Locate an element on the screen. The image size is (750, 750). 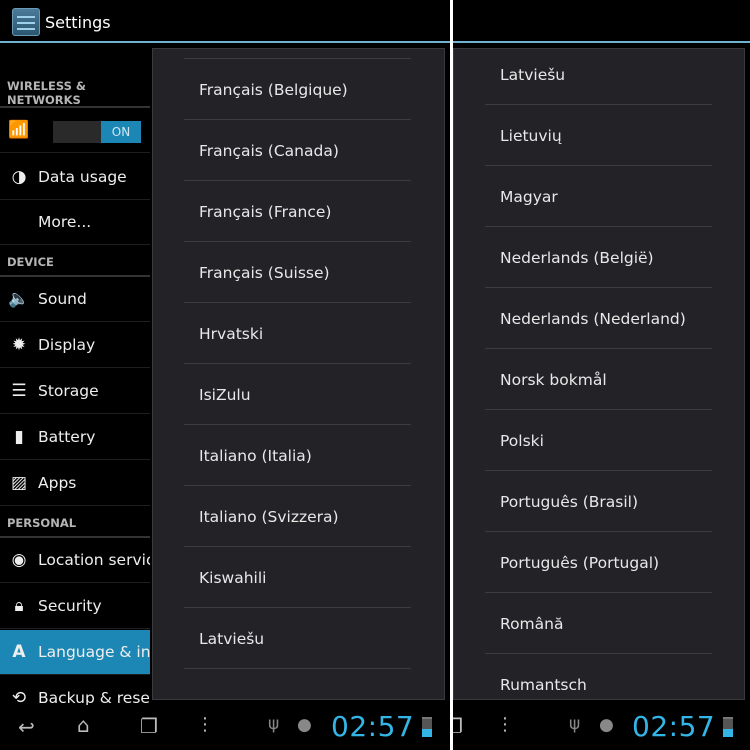
section-header-personal: PERSONAL is located at coordinates (42, 523).